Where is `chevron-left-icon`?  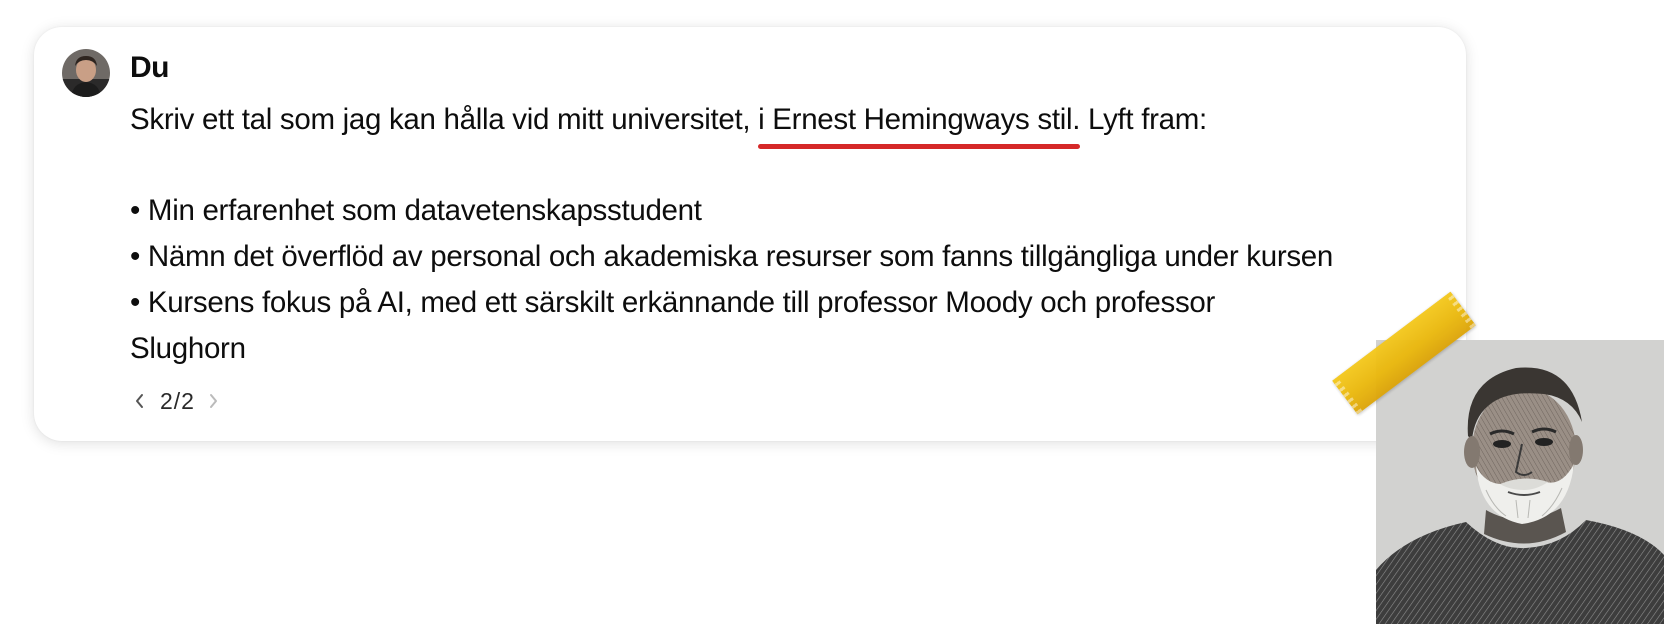 chevron-left-icon is located at coordinates (140, 401).